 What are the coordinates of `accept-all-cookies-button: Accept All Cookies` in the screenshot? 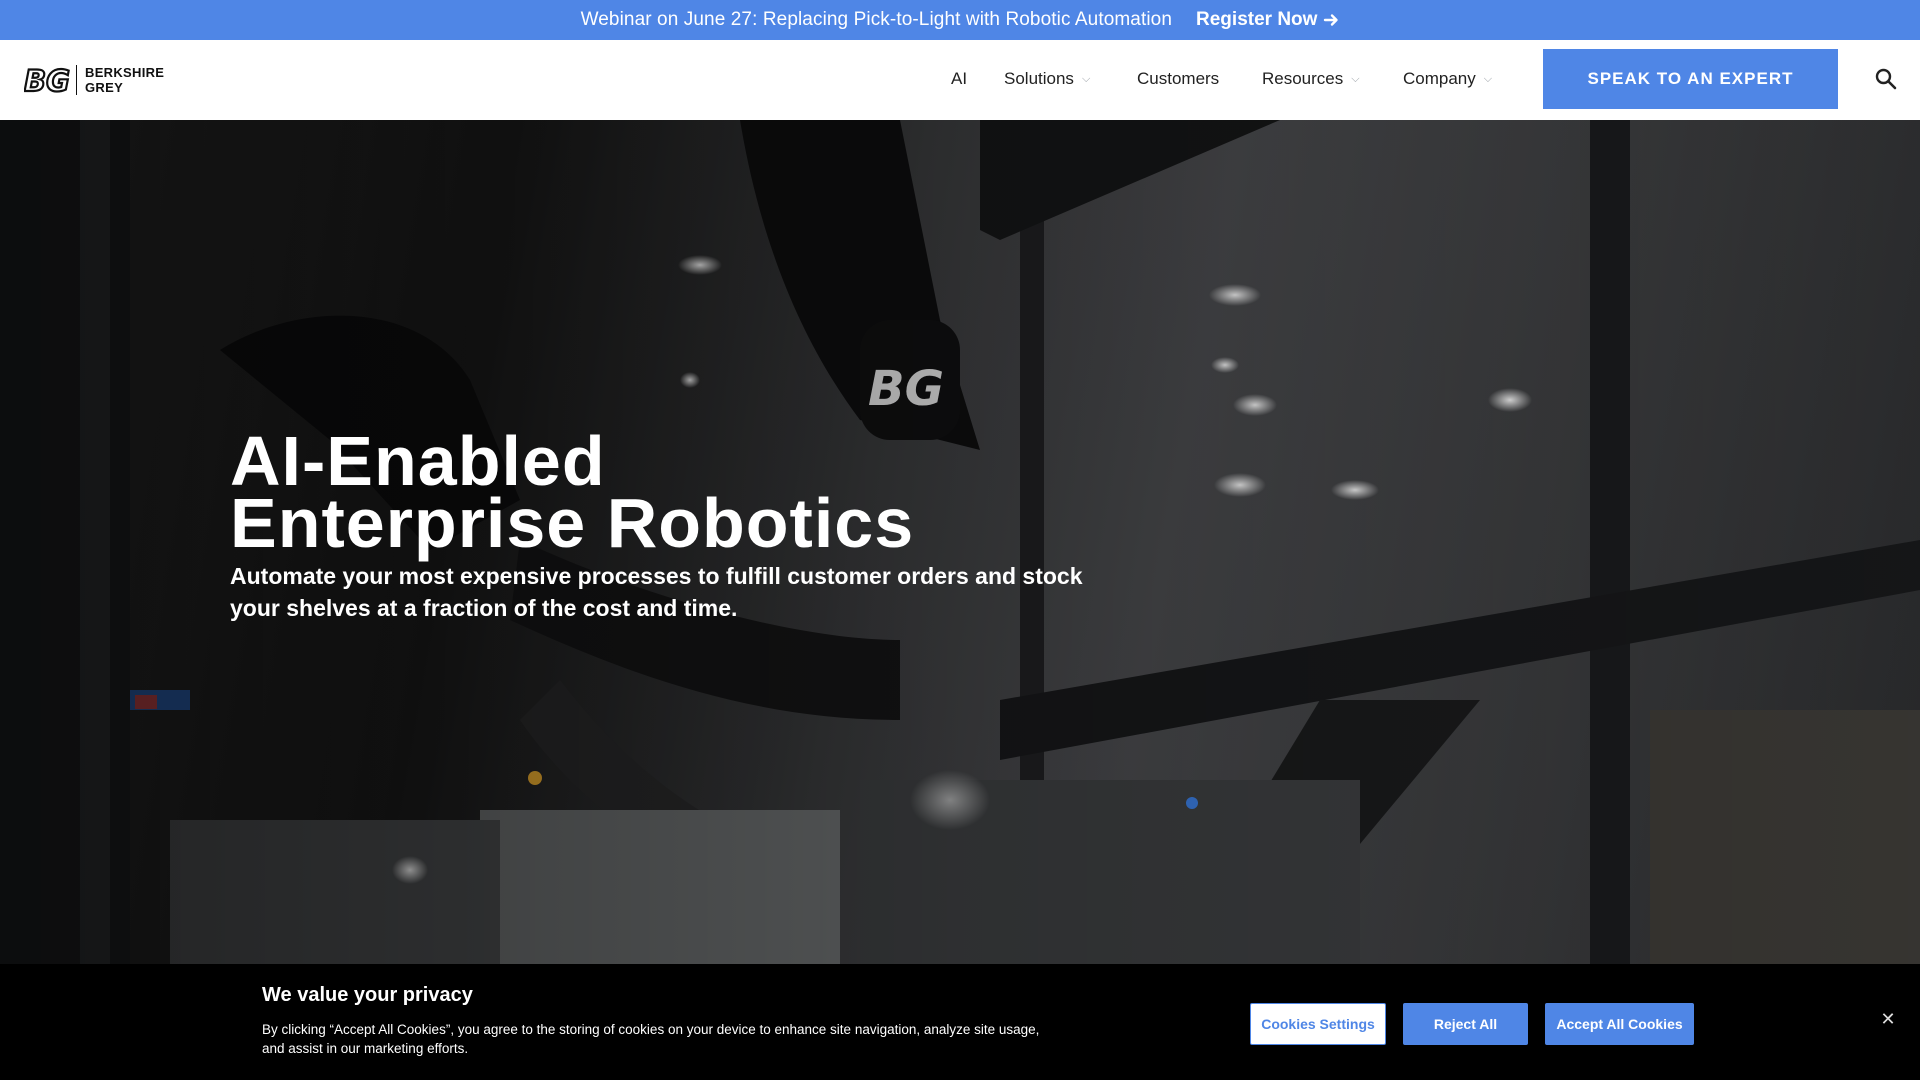 It's located at (1619, 1024).